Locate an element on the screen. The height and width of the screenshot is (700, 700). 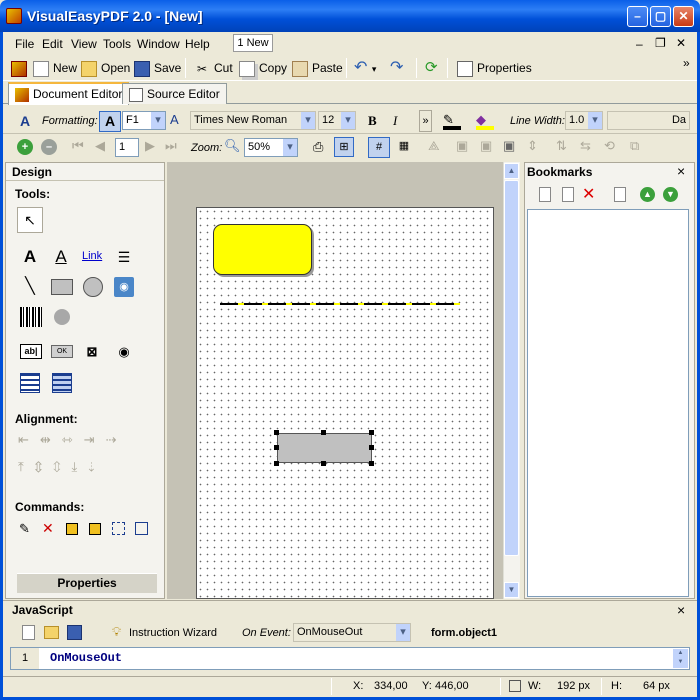
move-up-icon: ▲ is located at coordinates (647, 194).